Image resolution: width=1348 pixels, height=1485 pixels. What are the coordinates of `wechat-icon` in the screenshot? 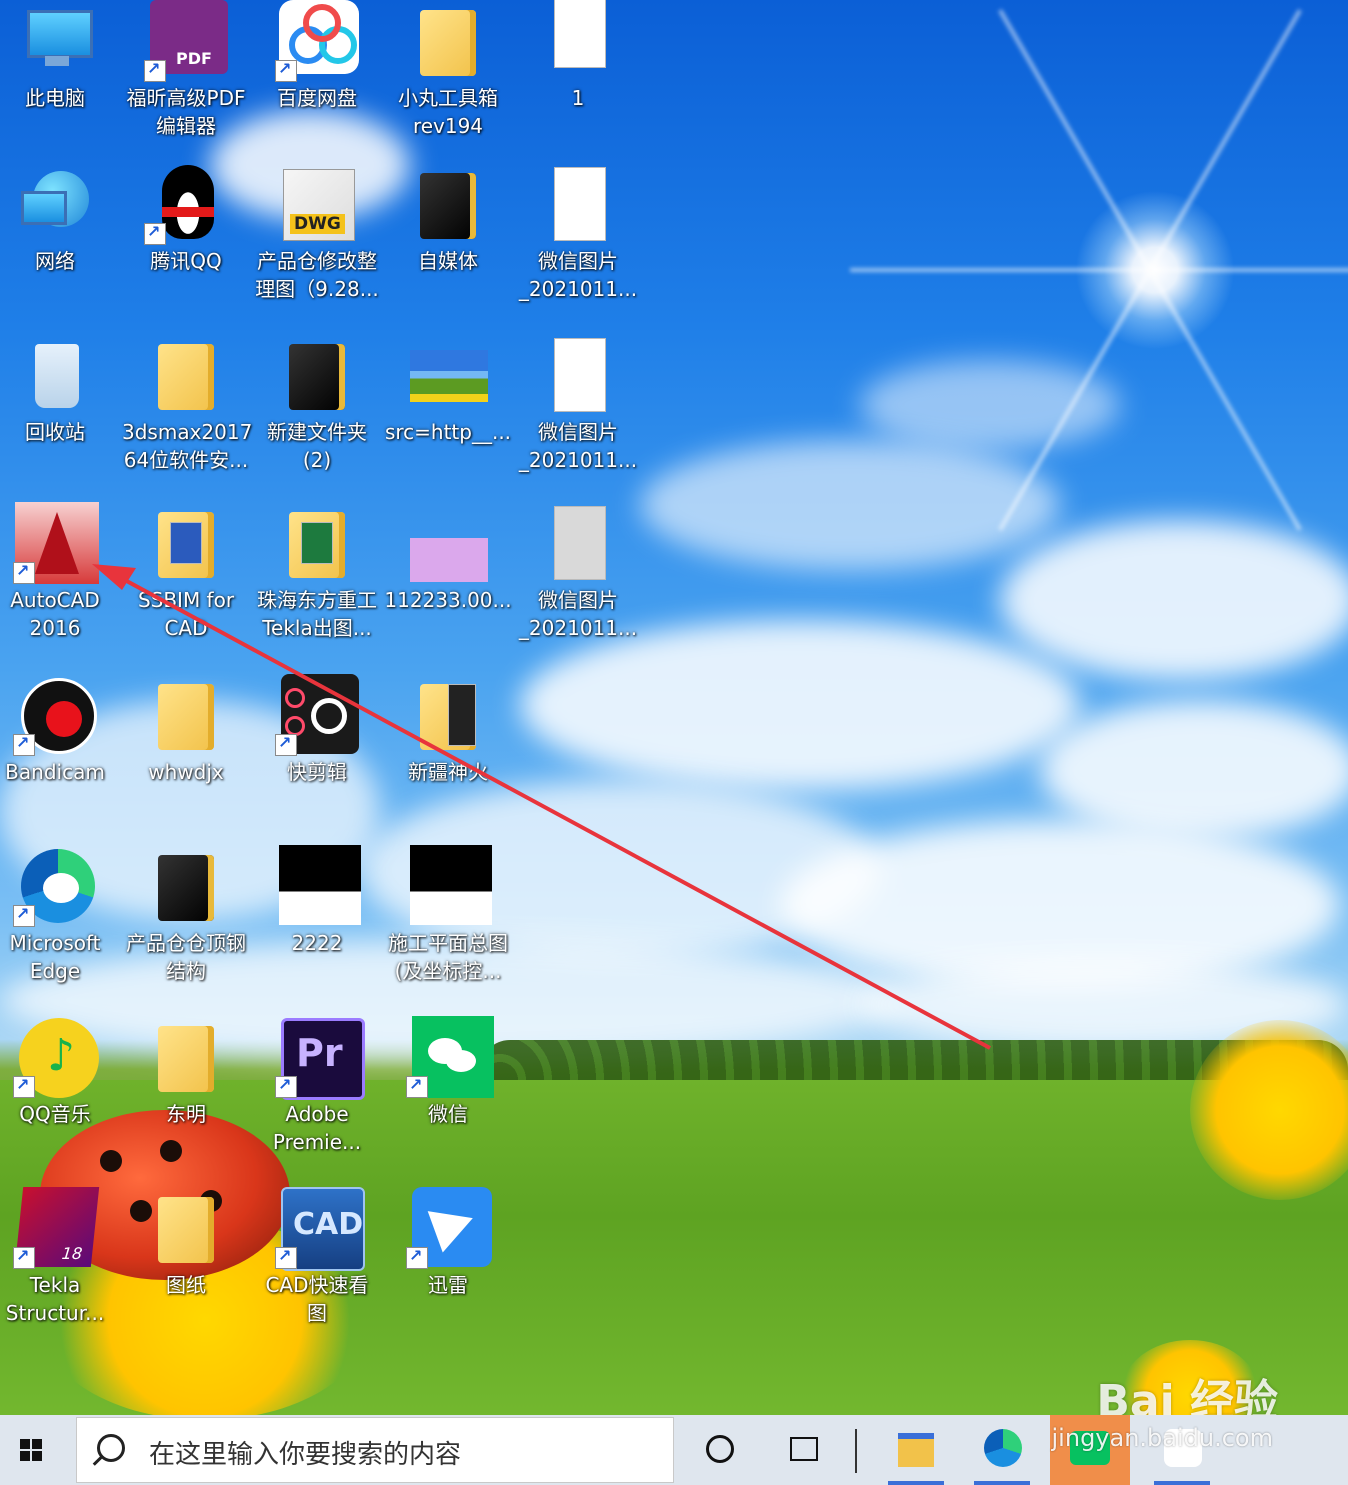 It's located at (450, 1057).